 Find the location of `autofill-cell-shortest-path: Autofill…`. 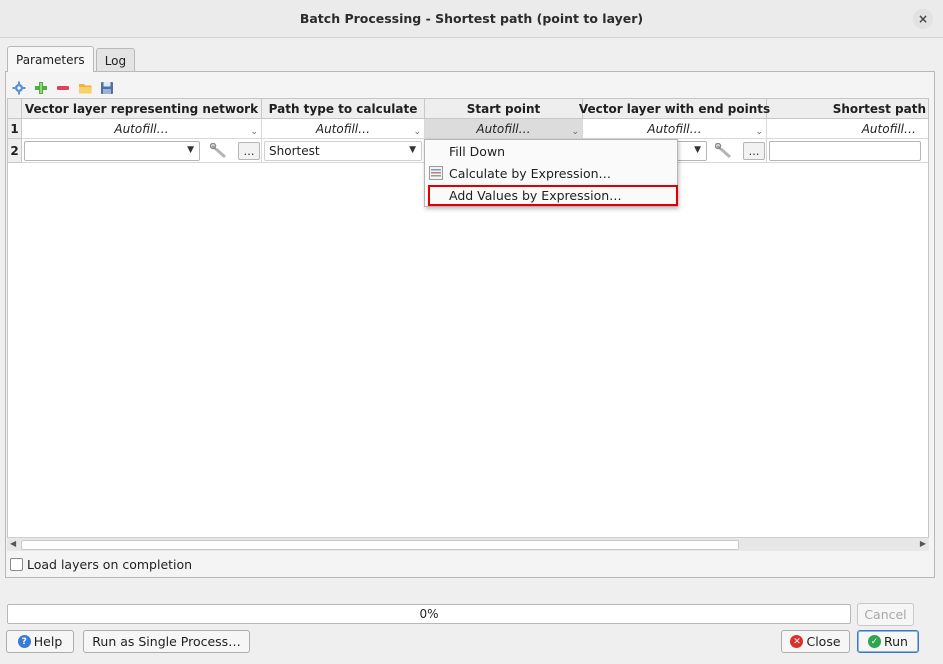

autofill-cell-shortest-path: Autofill… is located at coordinates (847, 129).